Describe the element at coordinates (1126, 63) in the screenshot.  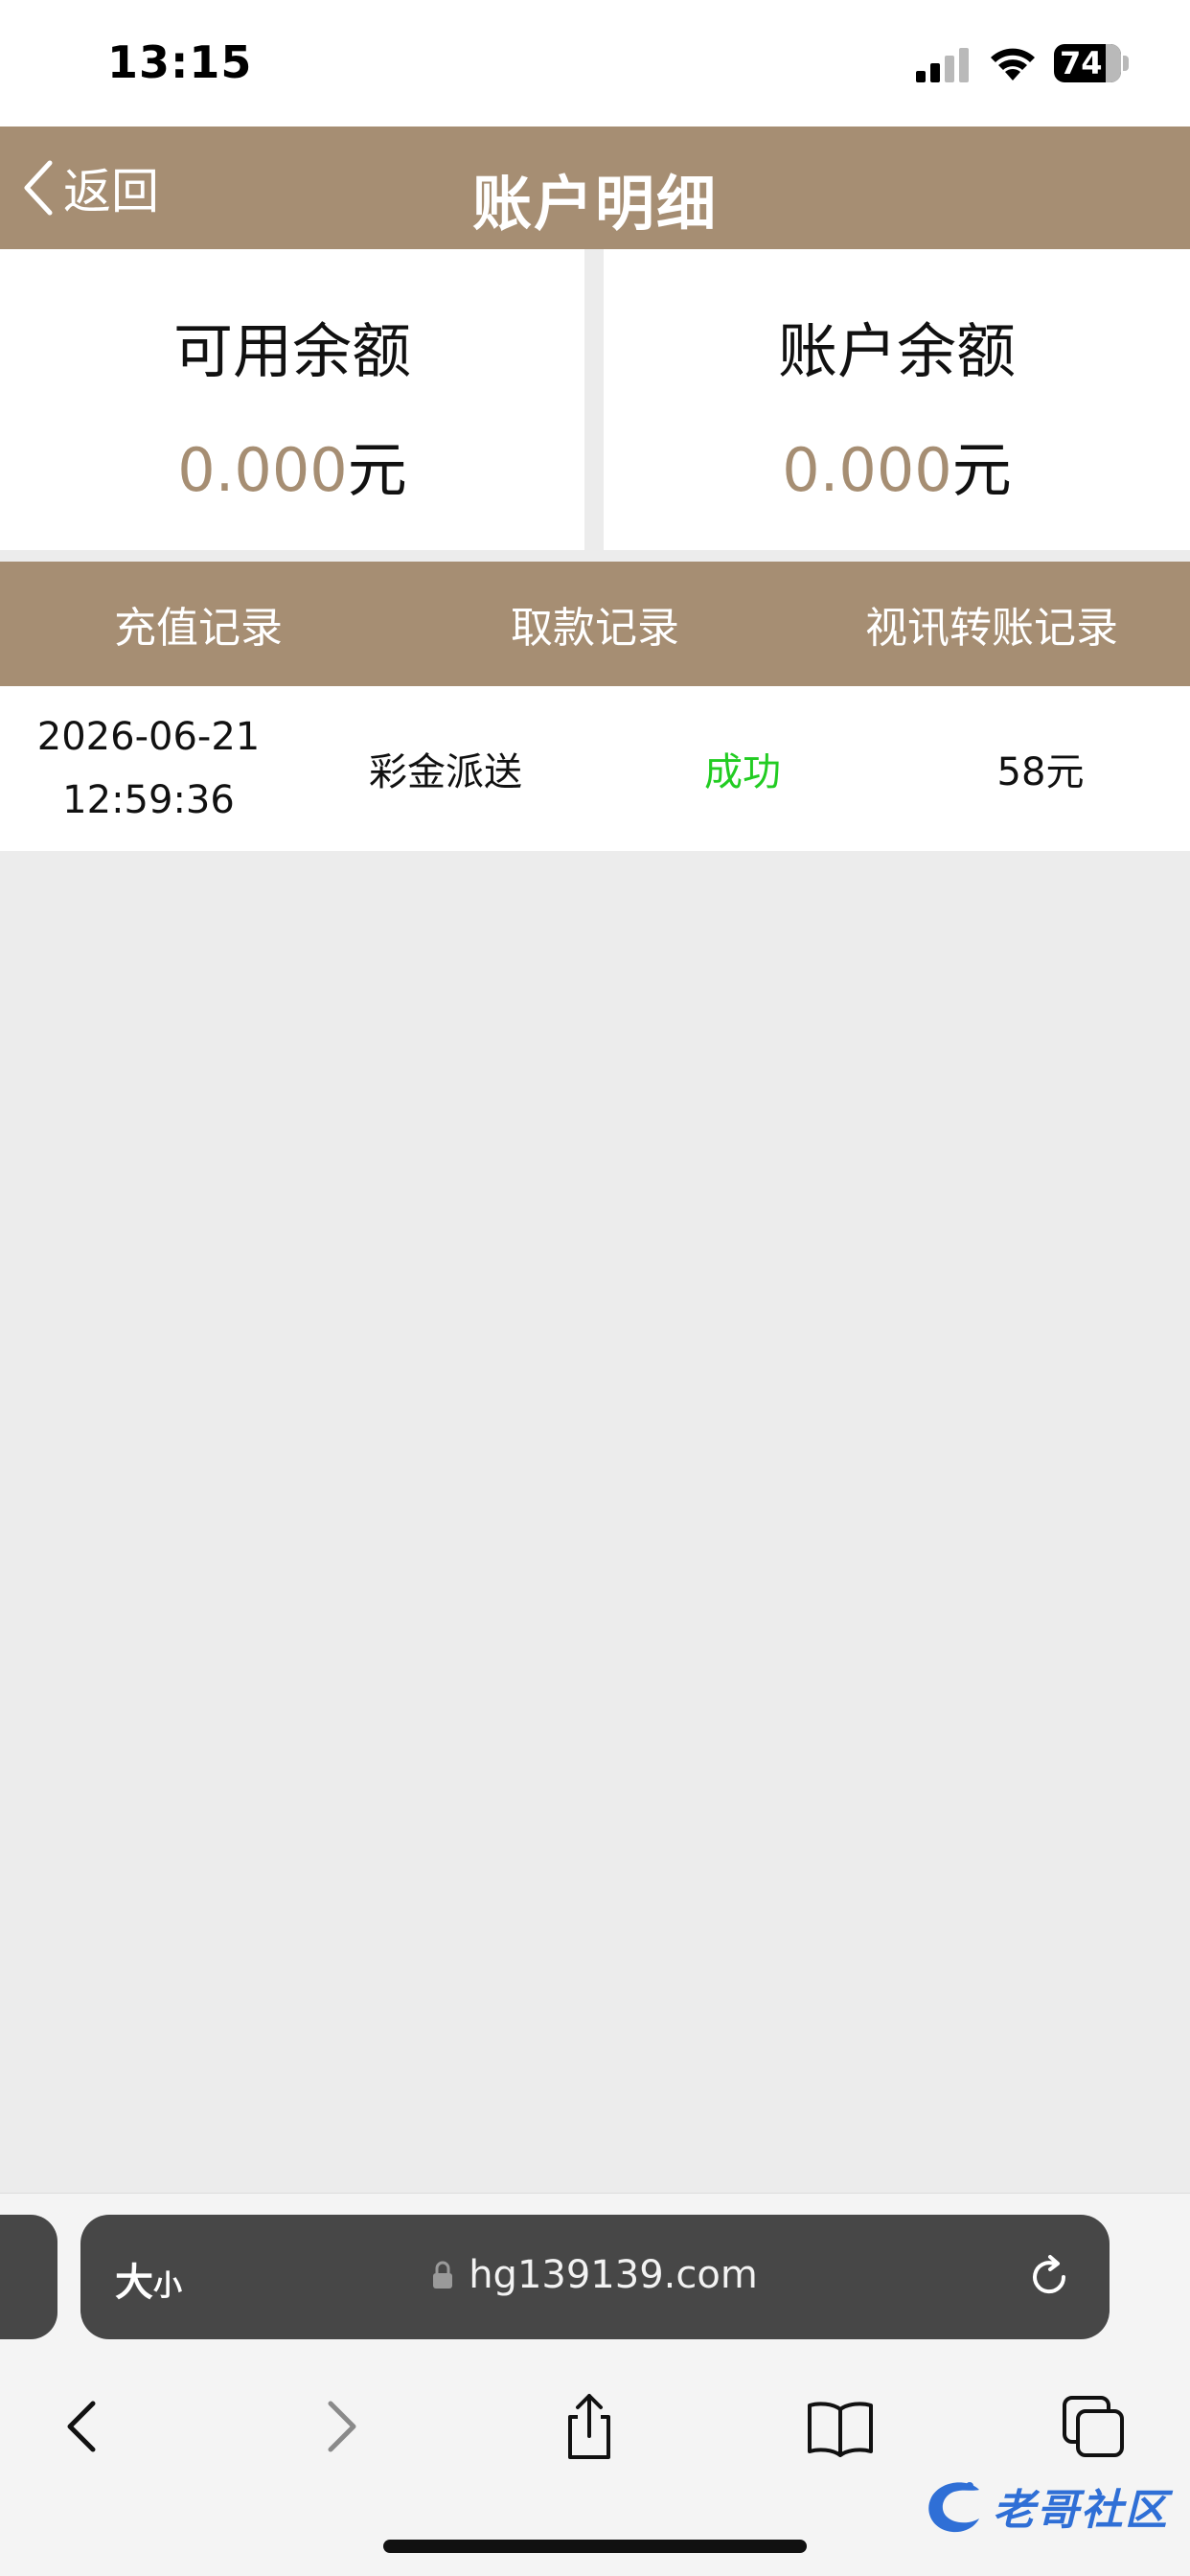
I see `battery-cap` at that location.